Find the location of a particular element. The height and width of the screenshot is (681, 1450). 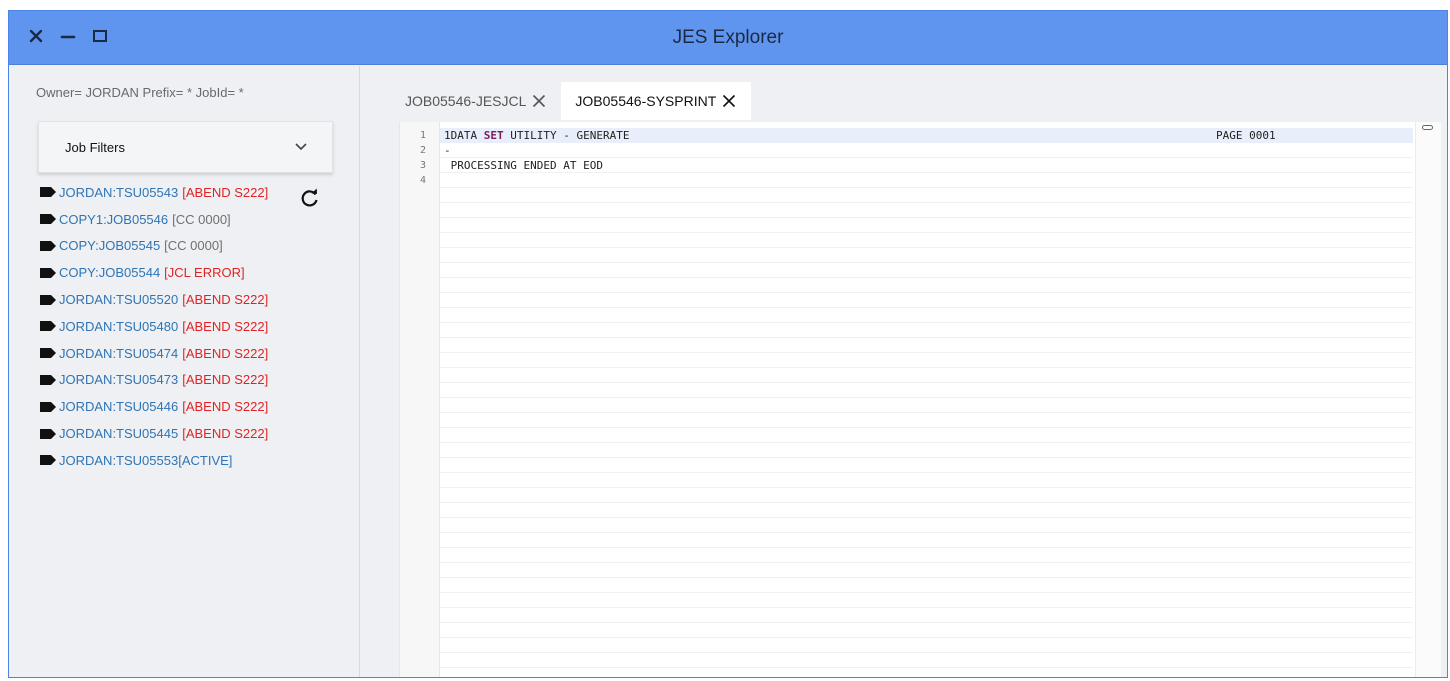

job-list-item: JORDAN:TSU05520 [ABEND S222] is located at coordinates (153, 299).